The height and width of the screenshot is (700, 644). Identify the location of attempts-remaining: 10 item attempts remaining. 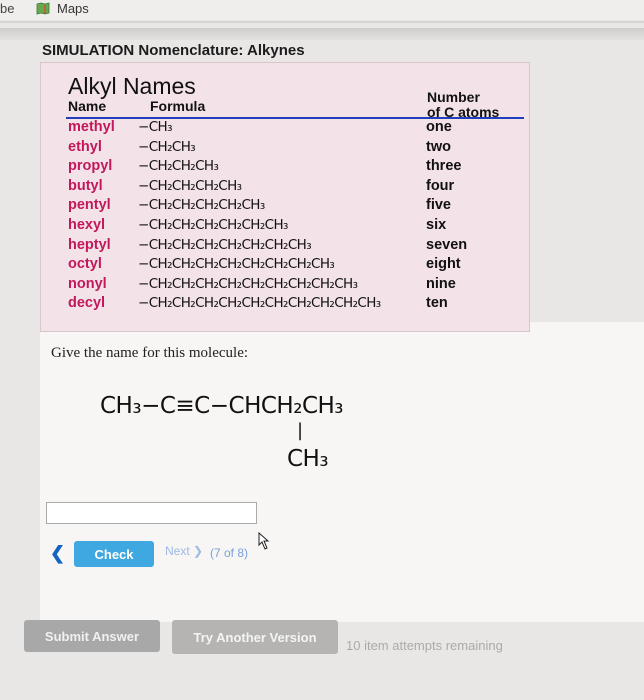
(424, 645).